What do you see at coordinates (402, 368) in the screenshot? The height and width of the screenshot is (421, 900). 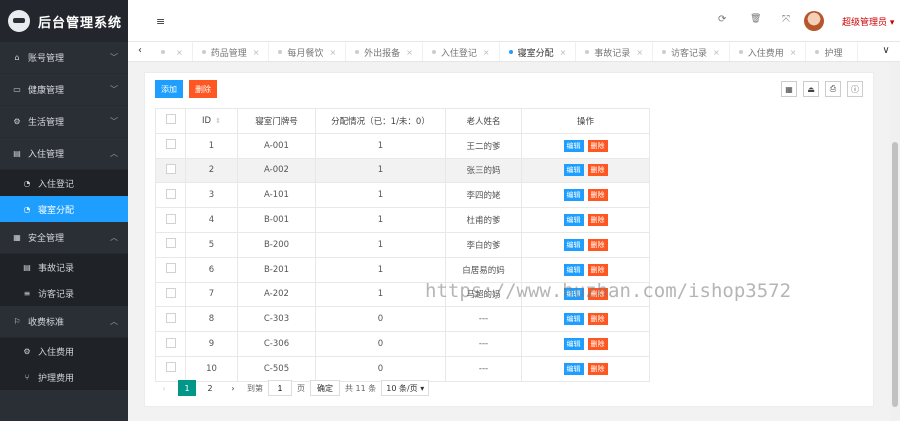 I see `table-row: 10 C-505 0 --- 编辑 删除` at bounding box center [402, 368].